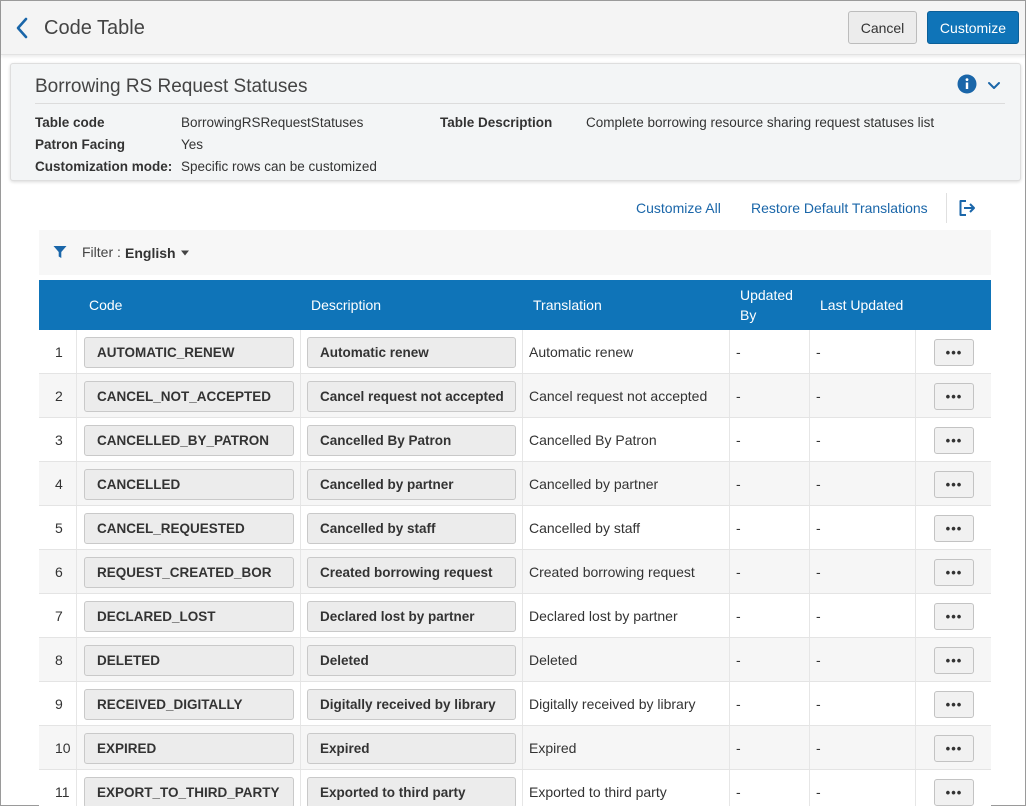  I want to click on column-header-updated-by: Updated, so click(766, 295).